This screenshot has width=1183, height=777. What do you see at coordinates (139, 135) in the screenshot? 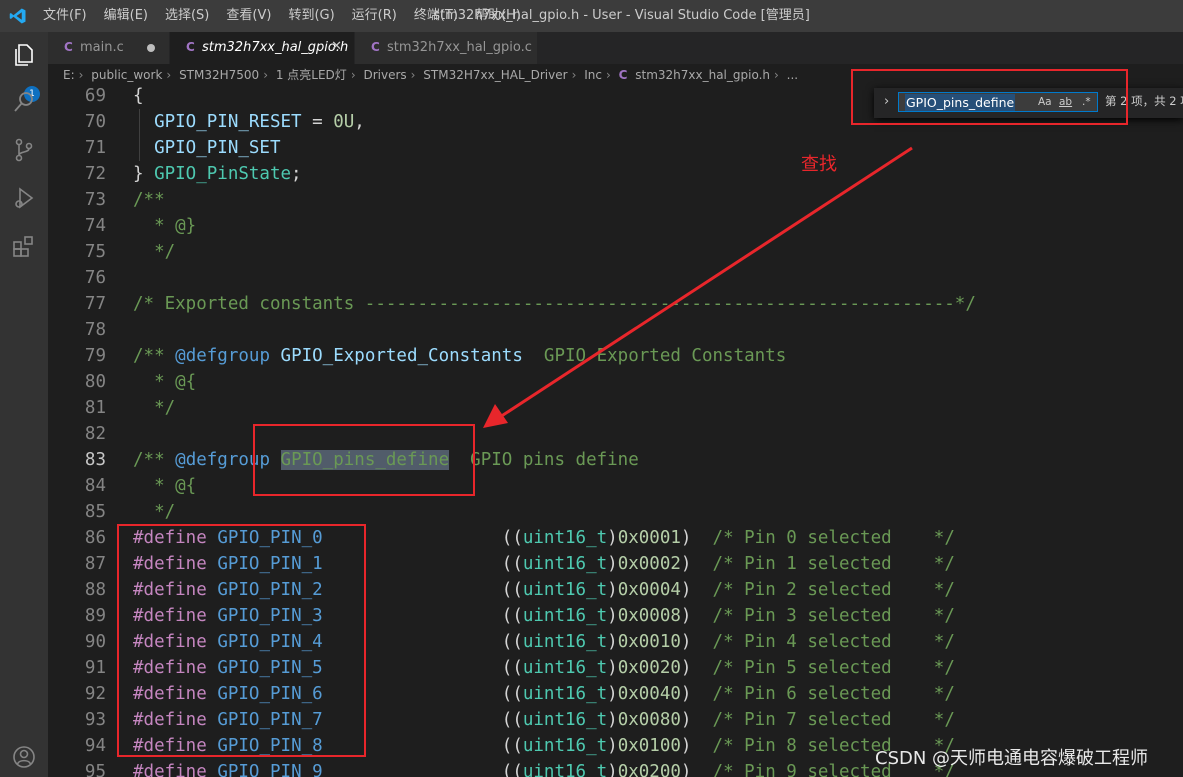
I see `indent-guide` at bounding box center [139, 135].